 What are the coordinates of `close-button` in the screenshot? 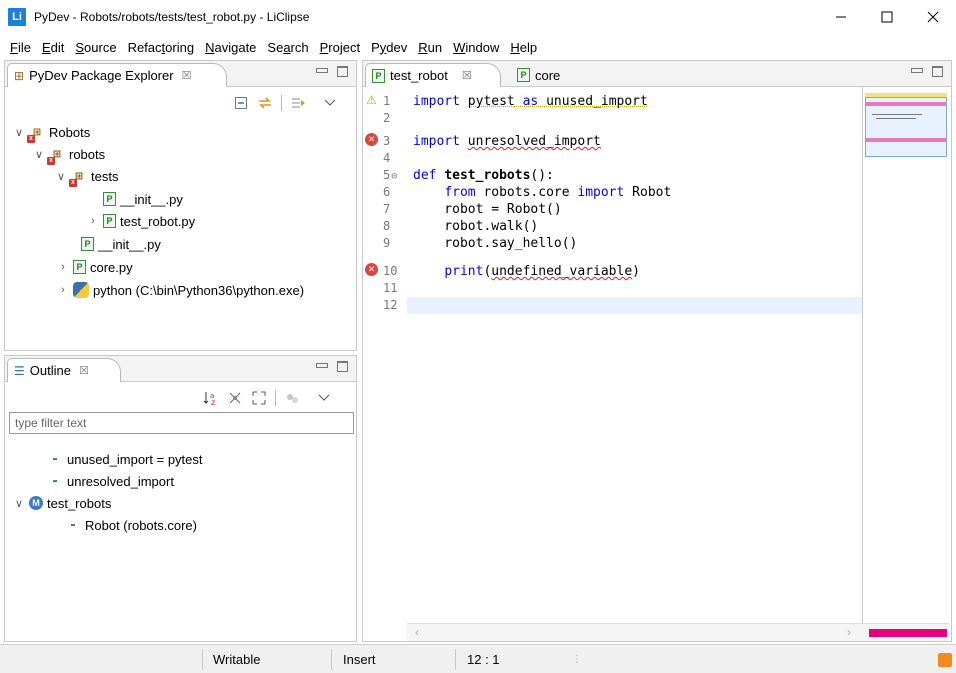 It's located at (933, 16).